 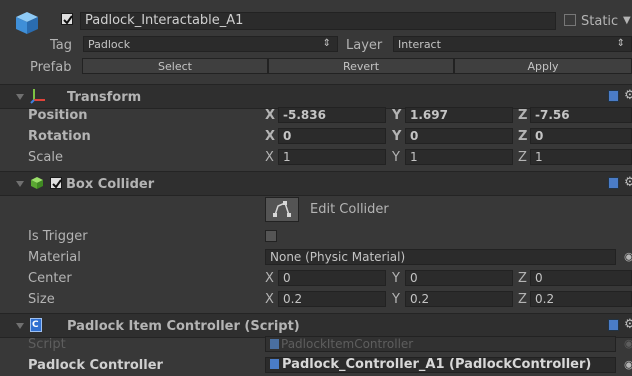 What do you see at coordinates (271, 236) in the screenshot?
I see `is-trigger-checkbox` at bounding box center [271, 236].